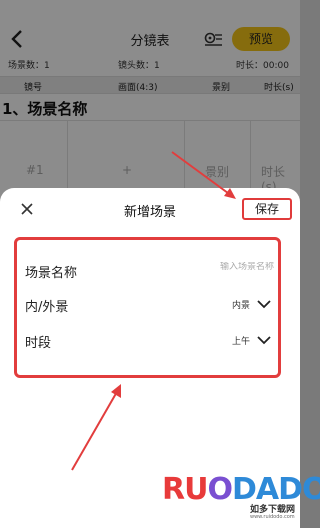  Describe the element at coordinates (47, 307) in the screenshot. I see `interior-exterior-label: 内/外景` at that location.